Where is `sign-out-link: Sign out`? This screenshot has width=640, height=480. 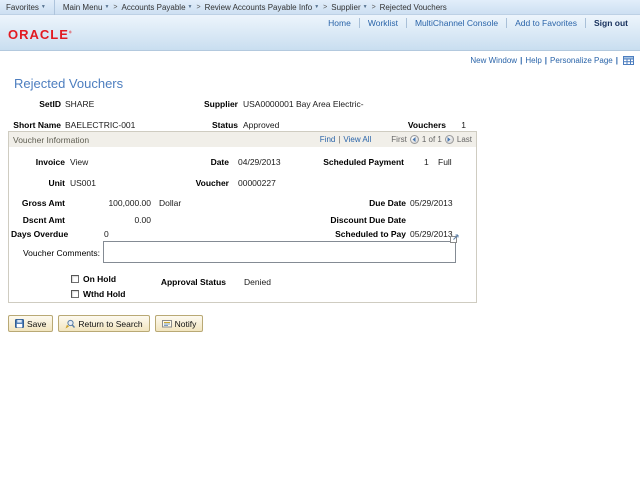 sign-out-link: Sign out is located at coordinates (611, 23).